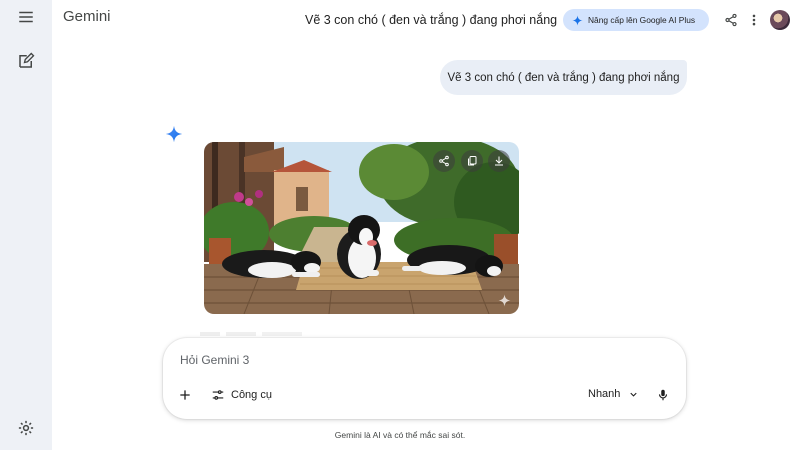 The image size is (800, 450). I want to click on plus-icon, so click(185, 395).